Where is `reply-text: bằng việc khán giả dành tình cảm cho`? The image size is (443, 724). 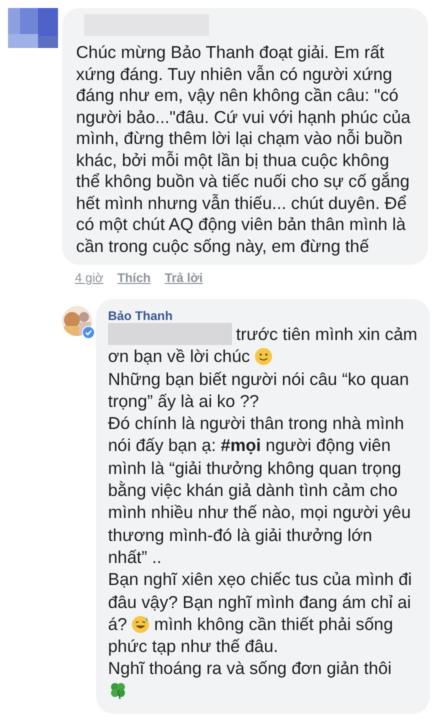
reply-text: bằng việc khán giả dành tình cảm cho is located at coordinates (253, 490).